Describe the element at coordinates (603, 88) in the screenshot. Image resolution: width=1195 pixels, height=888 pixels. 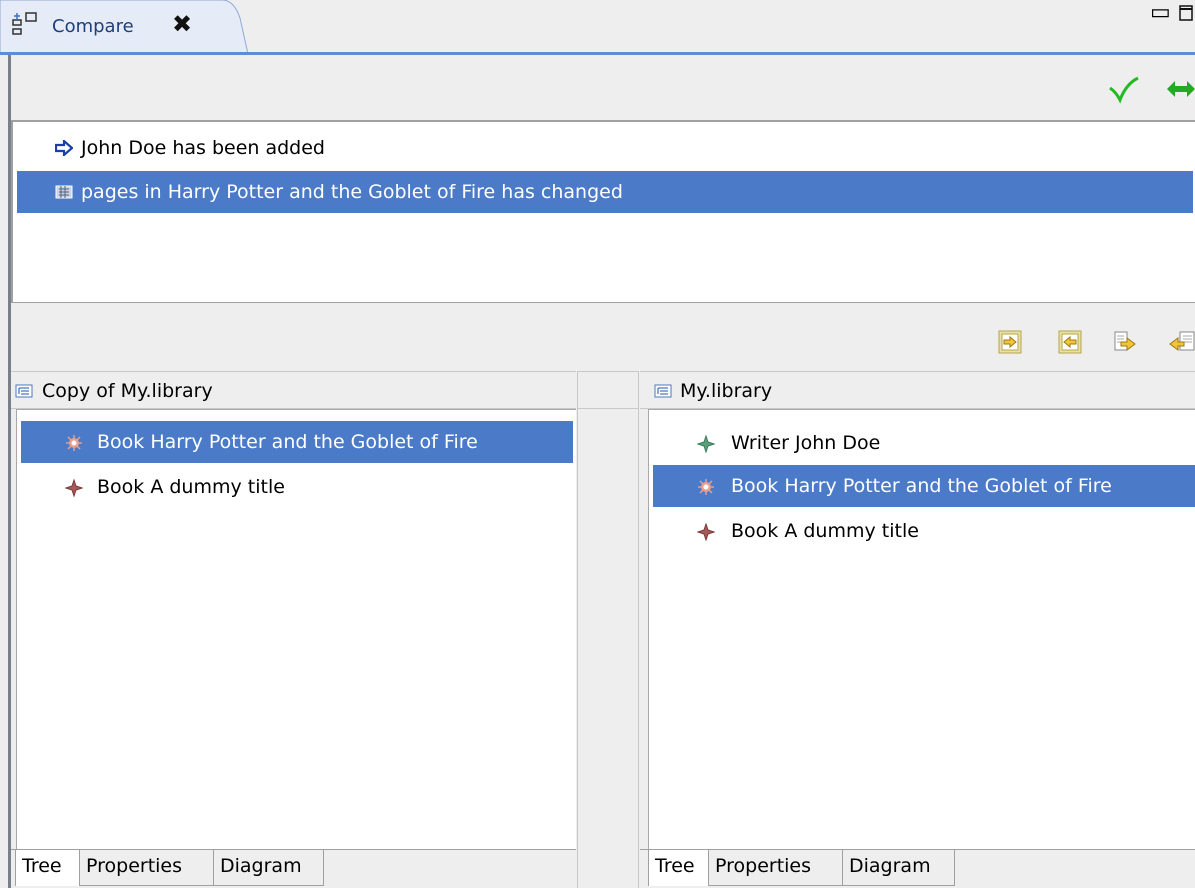
I see `structure-toolbar` at that location.